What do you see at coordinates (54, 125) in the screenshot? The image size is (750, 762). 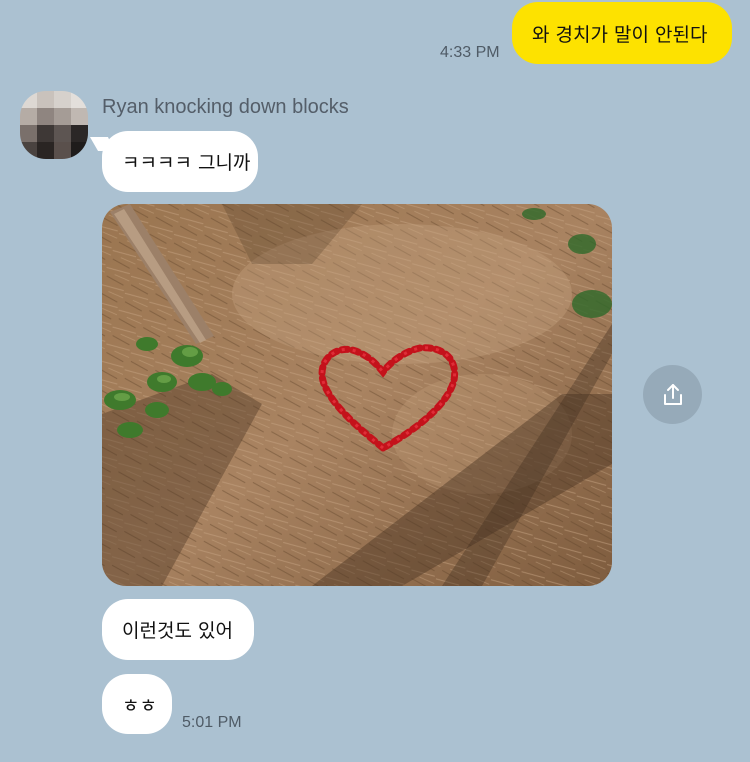 I see `sender-avatar` at bounding box center [54, 125].